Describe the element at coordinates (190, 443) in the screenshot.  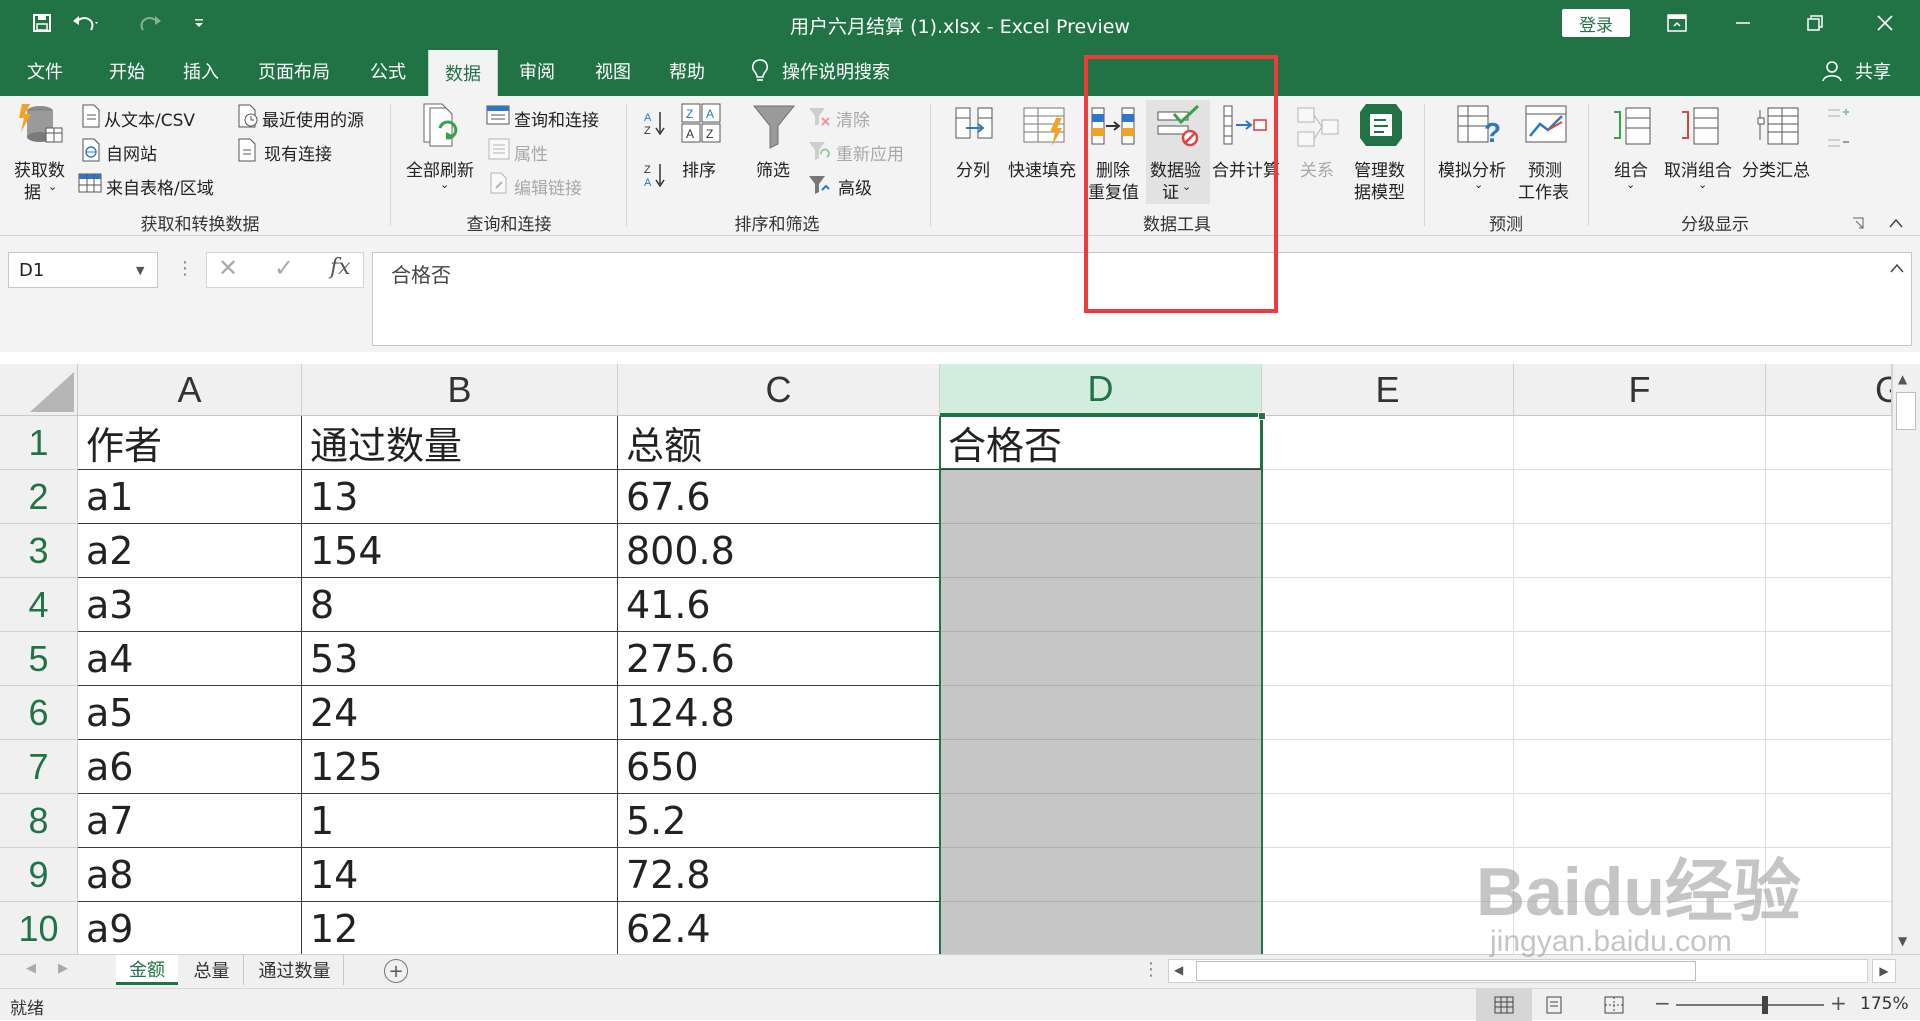
I see `cell: 作者` at that location.